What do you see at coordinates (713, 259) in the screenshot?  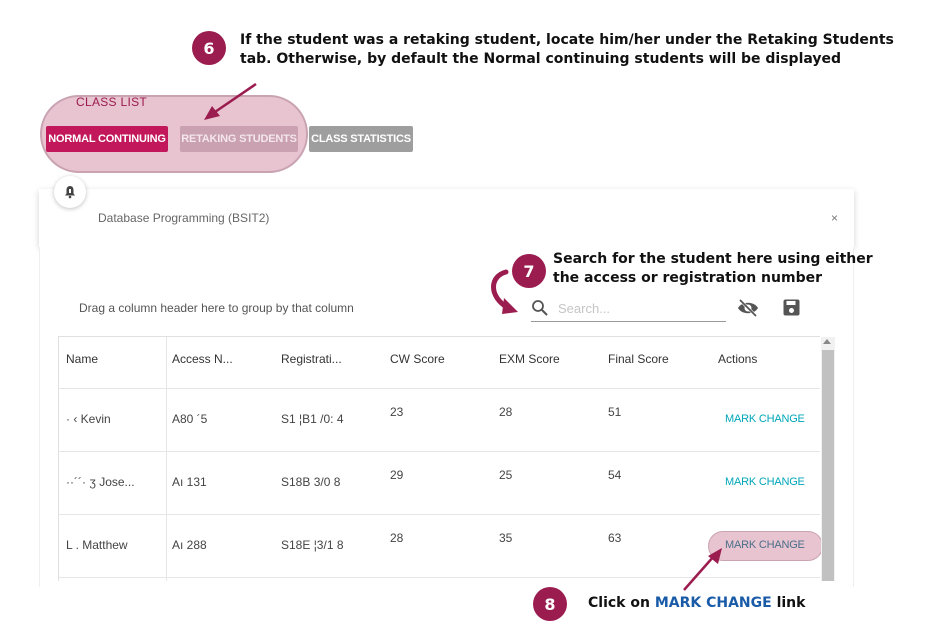 I see `step-7-text-line1: Search for the student here using either` at bounding box center [713, 259].